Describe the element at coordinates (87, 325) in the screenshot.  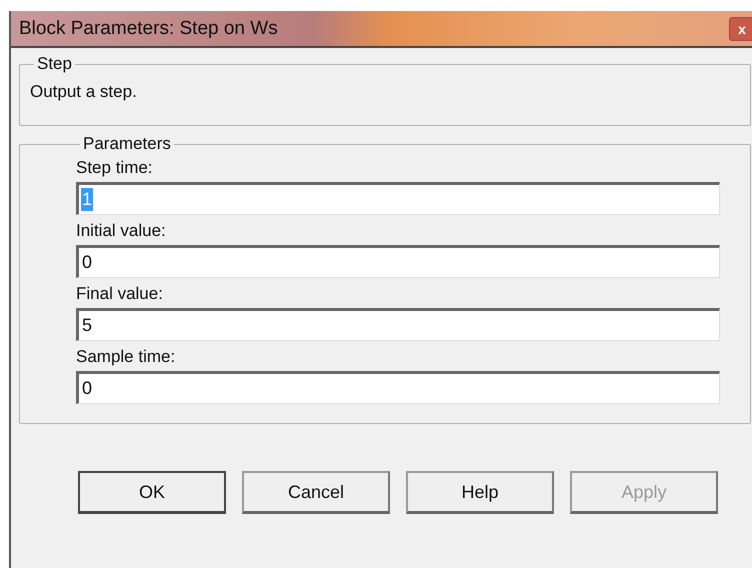
I see `field-value: 5` at that location.